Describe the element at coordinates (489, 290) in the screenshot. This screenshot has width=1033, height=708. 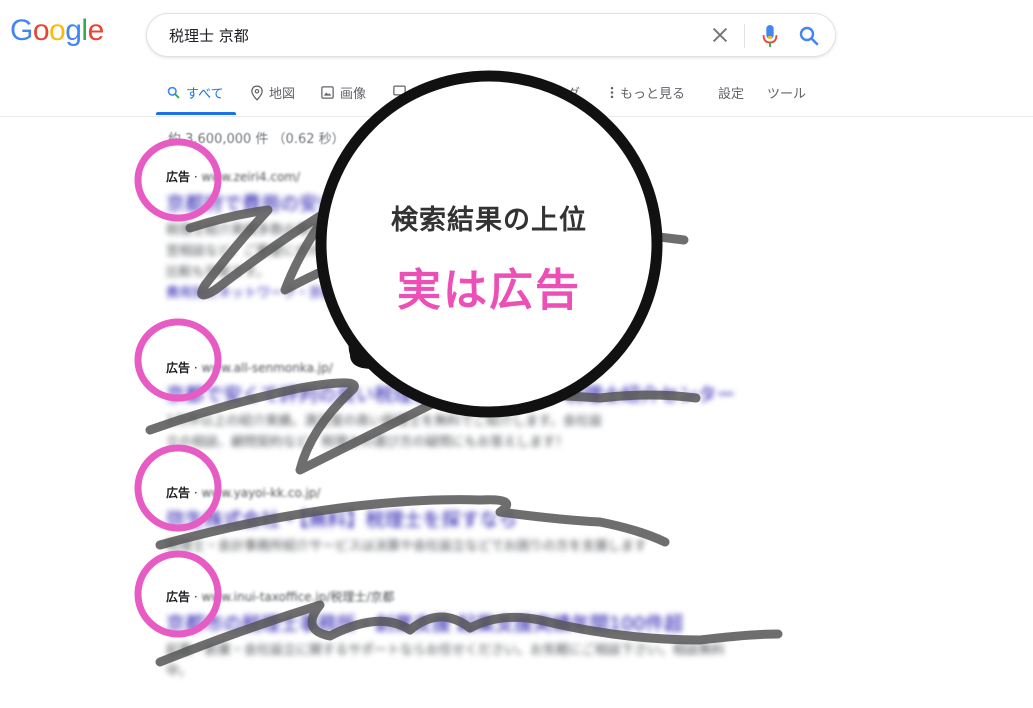
I see `bubble-emphasis: 実は広告` at that location.